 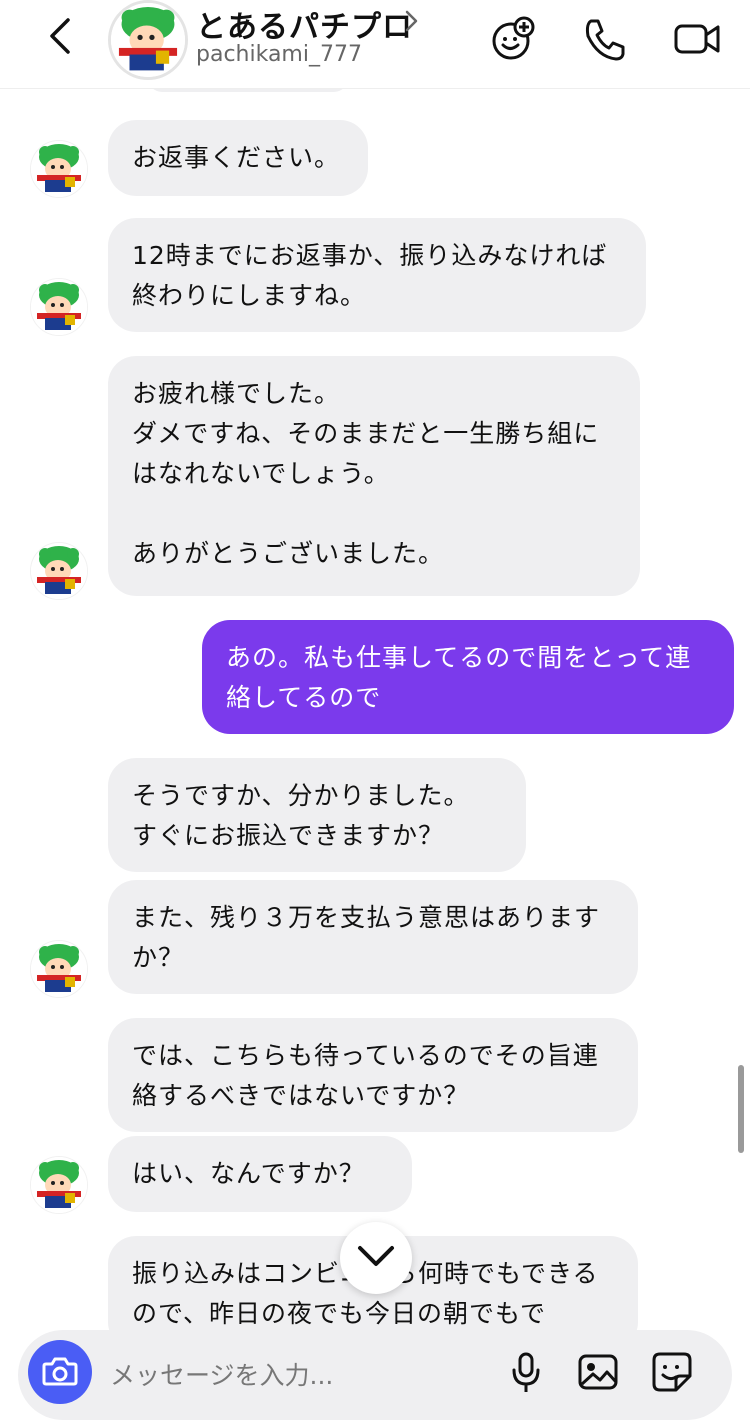 I want to click on camera-button, so click(x=60, y=1372).